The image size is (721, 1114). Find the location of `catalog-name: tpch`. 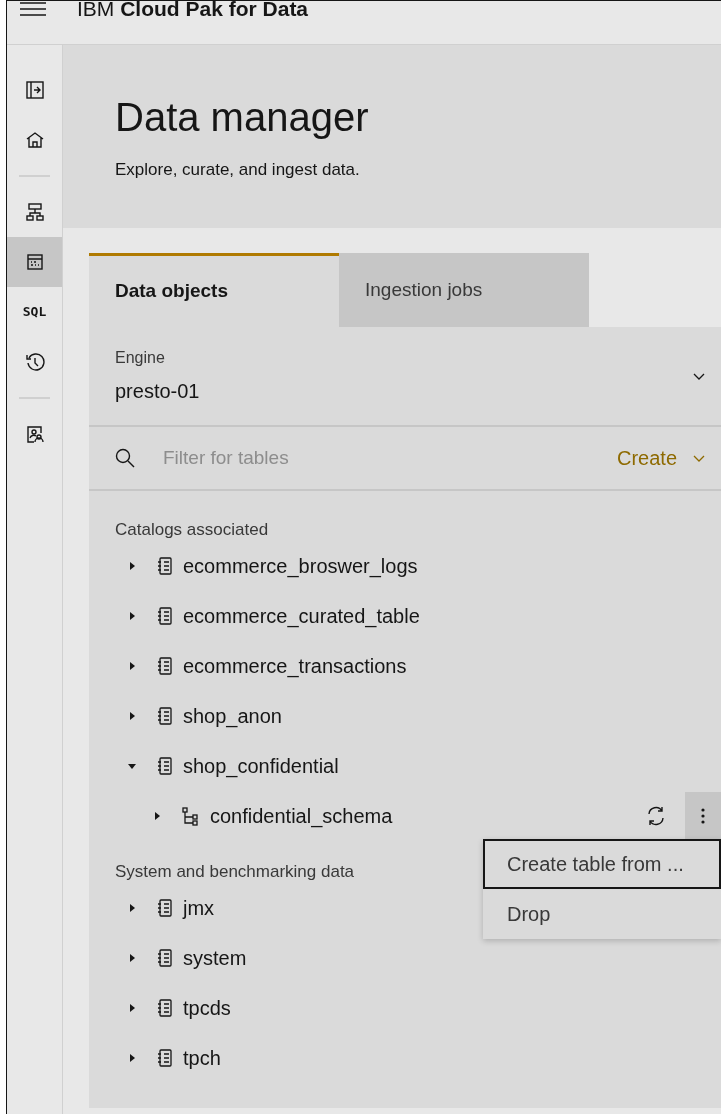

catalog-name: tpch is located at coordinates (202, 1058).